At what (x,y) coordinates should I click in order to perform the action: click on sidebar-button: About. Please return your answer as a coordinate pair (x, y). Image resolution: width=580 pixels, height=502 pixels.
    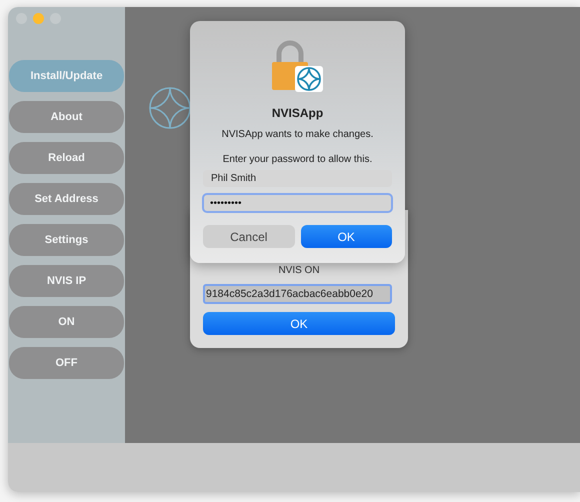
    Looking at the image, I should click on (66, 117).